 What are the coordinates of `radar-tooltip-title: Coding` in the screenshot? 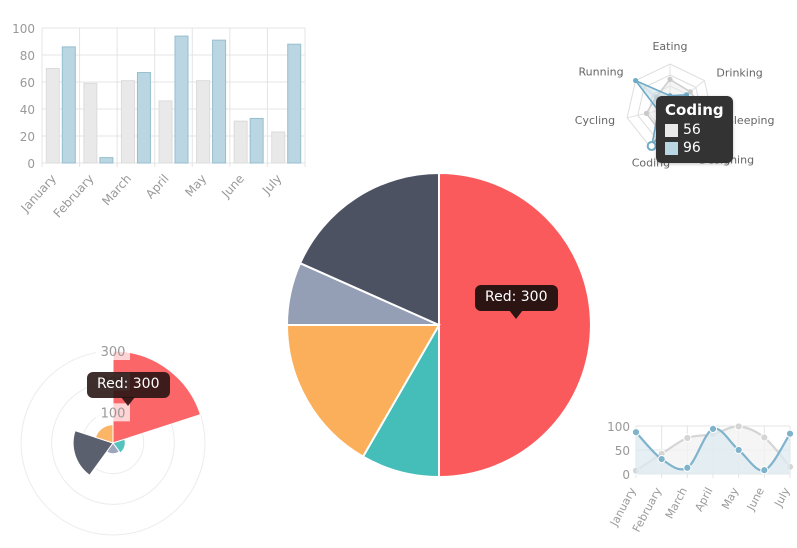 It's located at (694, 110).